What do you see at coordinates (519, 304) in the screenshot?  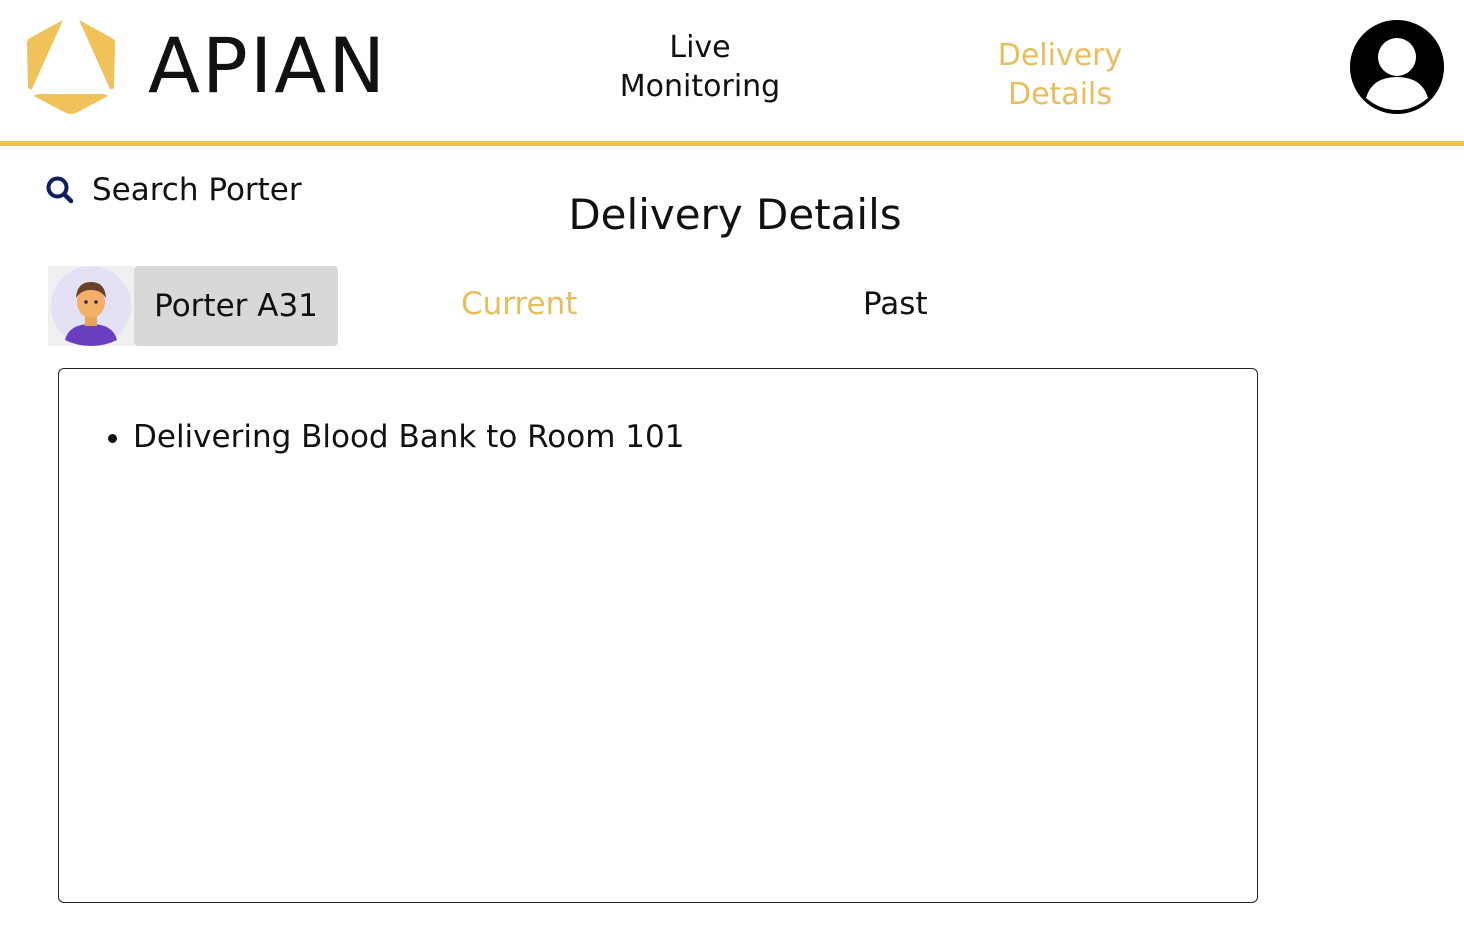 I see `tab-current: Current` at bounding box center [519, 304].